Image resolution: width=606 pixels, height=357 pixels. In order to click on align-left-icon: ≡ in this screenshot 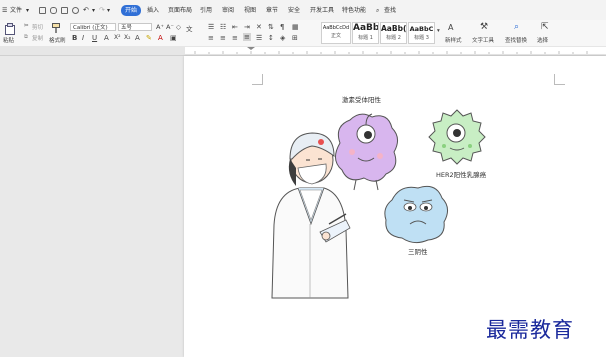, I will do `click(211, 38)`.